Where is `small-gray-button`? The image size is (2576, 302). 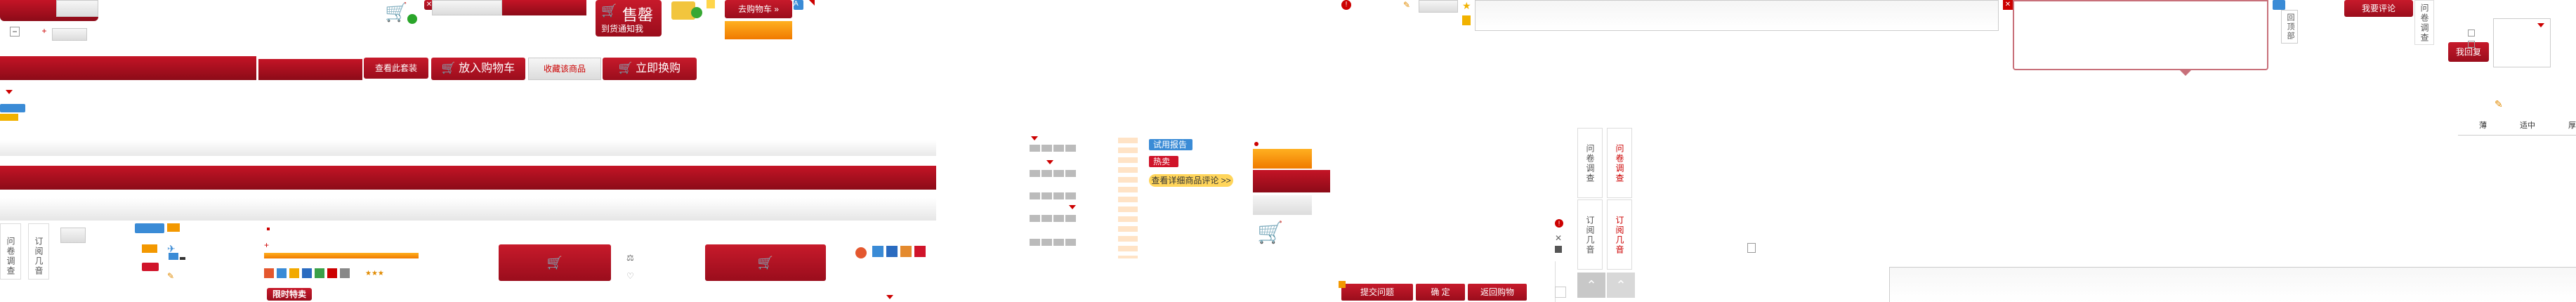 small-gray-button is located at coordinates (1561, 292).